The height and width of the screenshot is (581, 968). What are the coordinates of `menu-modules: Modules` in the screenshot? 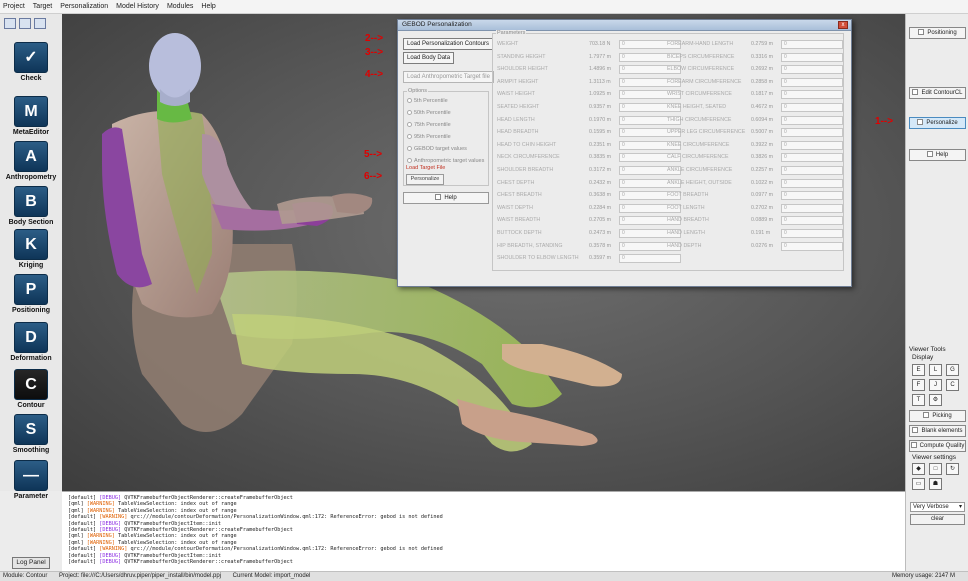 It's located at (180, 6).